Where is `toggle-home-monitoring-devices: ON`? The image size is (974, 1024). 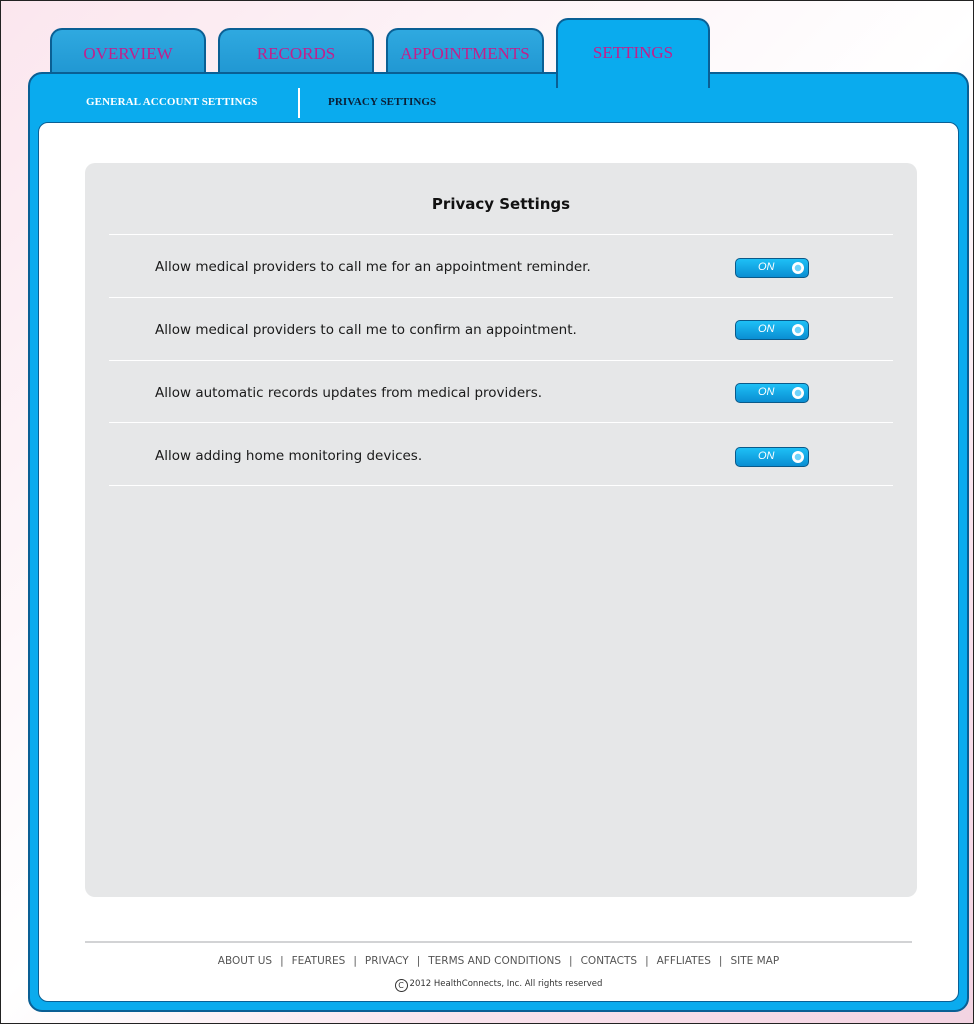 toggle-home-monitoring-devices: ON is located at coordinates (772, 457).